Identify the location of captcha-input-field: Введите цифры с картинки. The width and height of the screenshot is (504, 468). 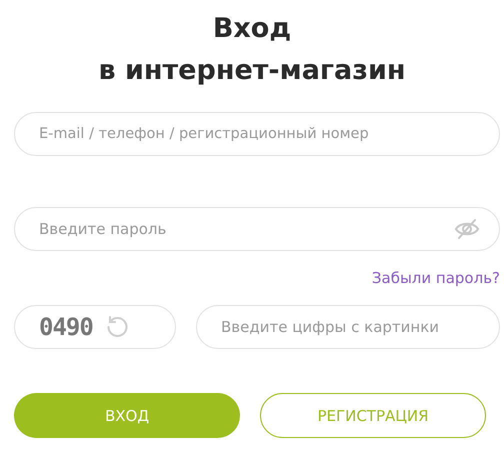
(348, 327).